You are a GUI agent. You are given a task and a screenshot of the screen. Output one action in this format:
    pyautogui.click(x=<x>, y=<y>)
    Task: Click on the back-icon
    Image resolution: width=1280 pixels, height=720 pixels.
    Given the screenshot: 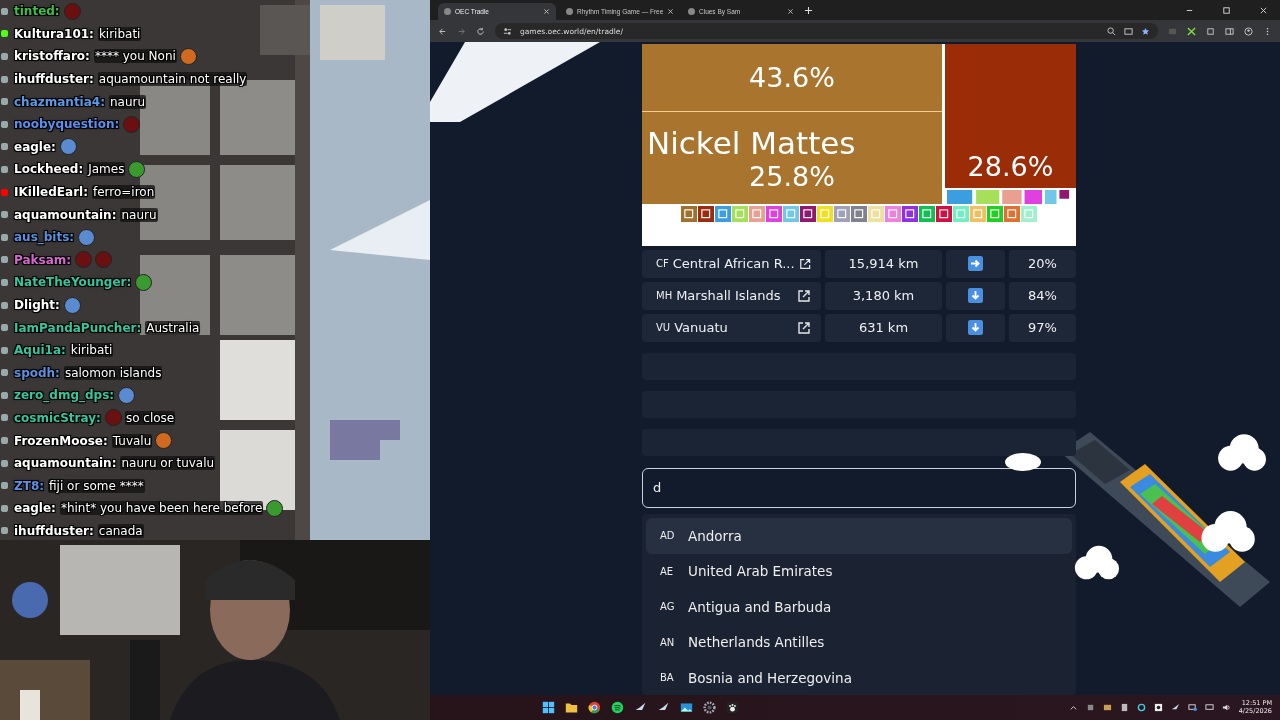 What is the action you would take?
    pyautogui.click(x=442, y=31)
    